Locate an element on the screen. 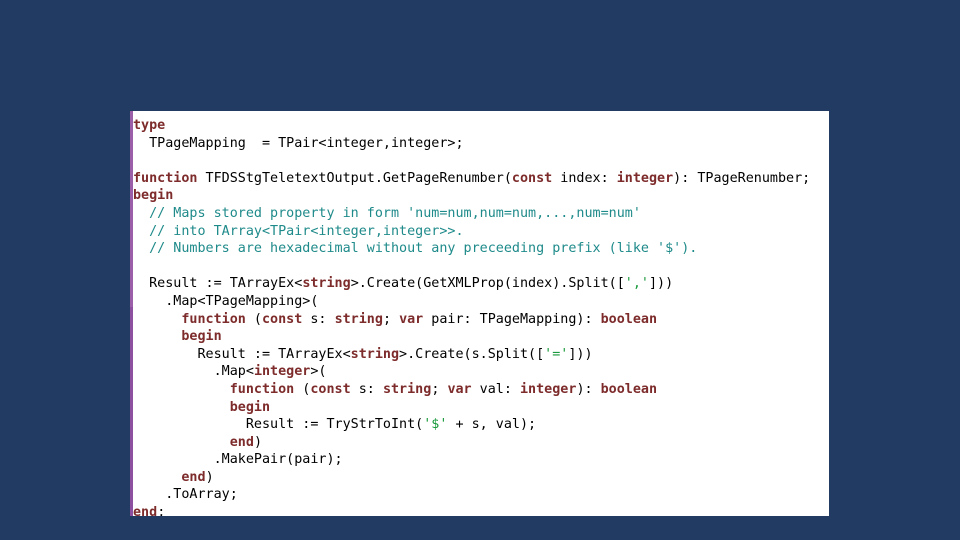  code-token-id: ): TPageRenumber; is located at coordinates (742, 178).